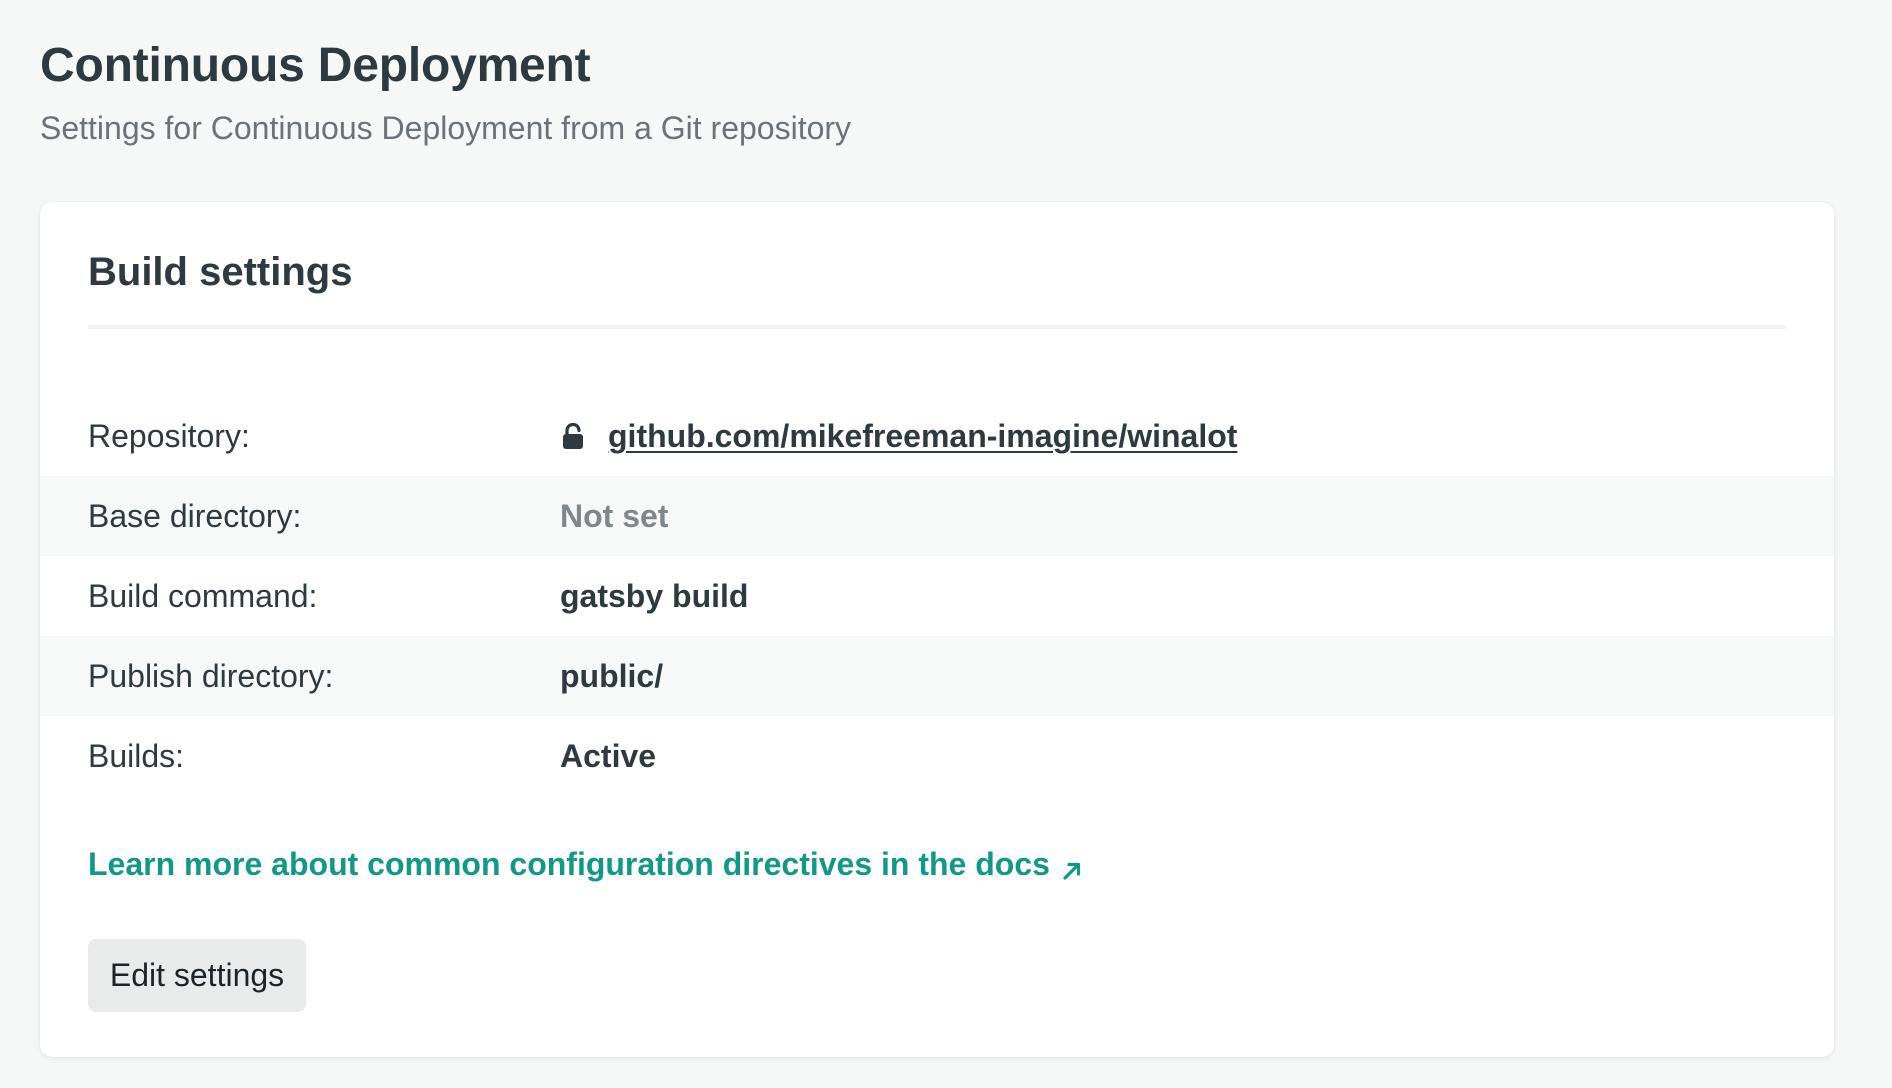 This screenshot has width=1892, height=1088. What do you see at coordinates (195, 515) in the screenshot?
I see `base-directory-label: Base directory:` at bounding box center [195, 515].